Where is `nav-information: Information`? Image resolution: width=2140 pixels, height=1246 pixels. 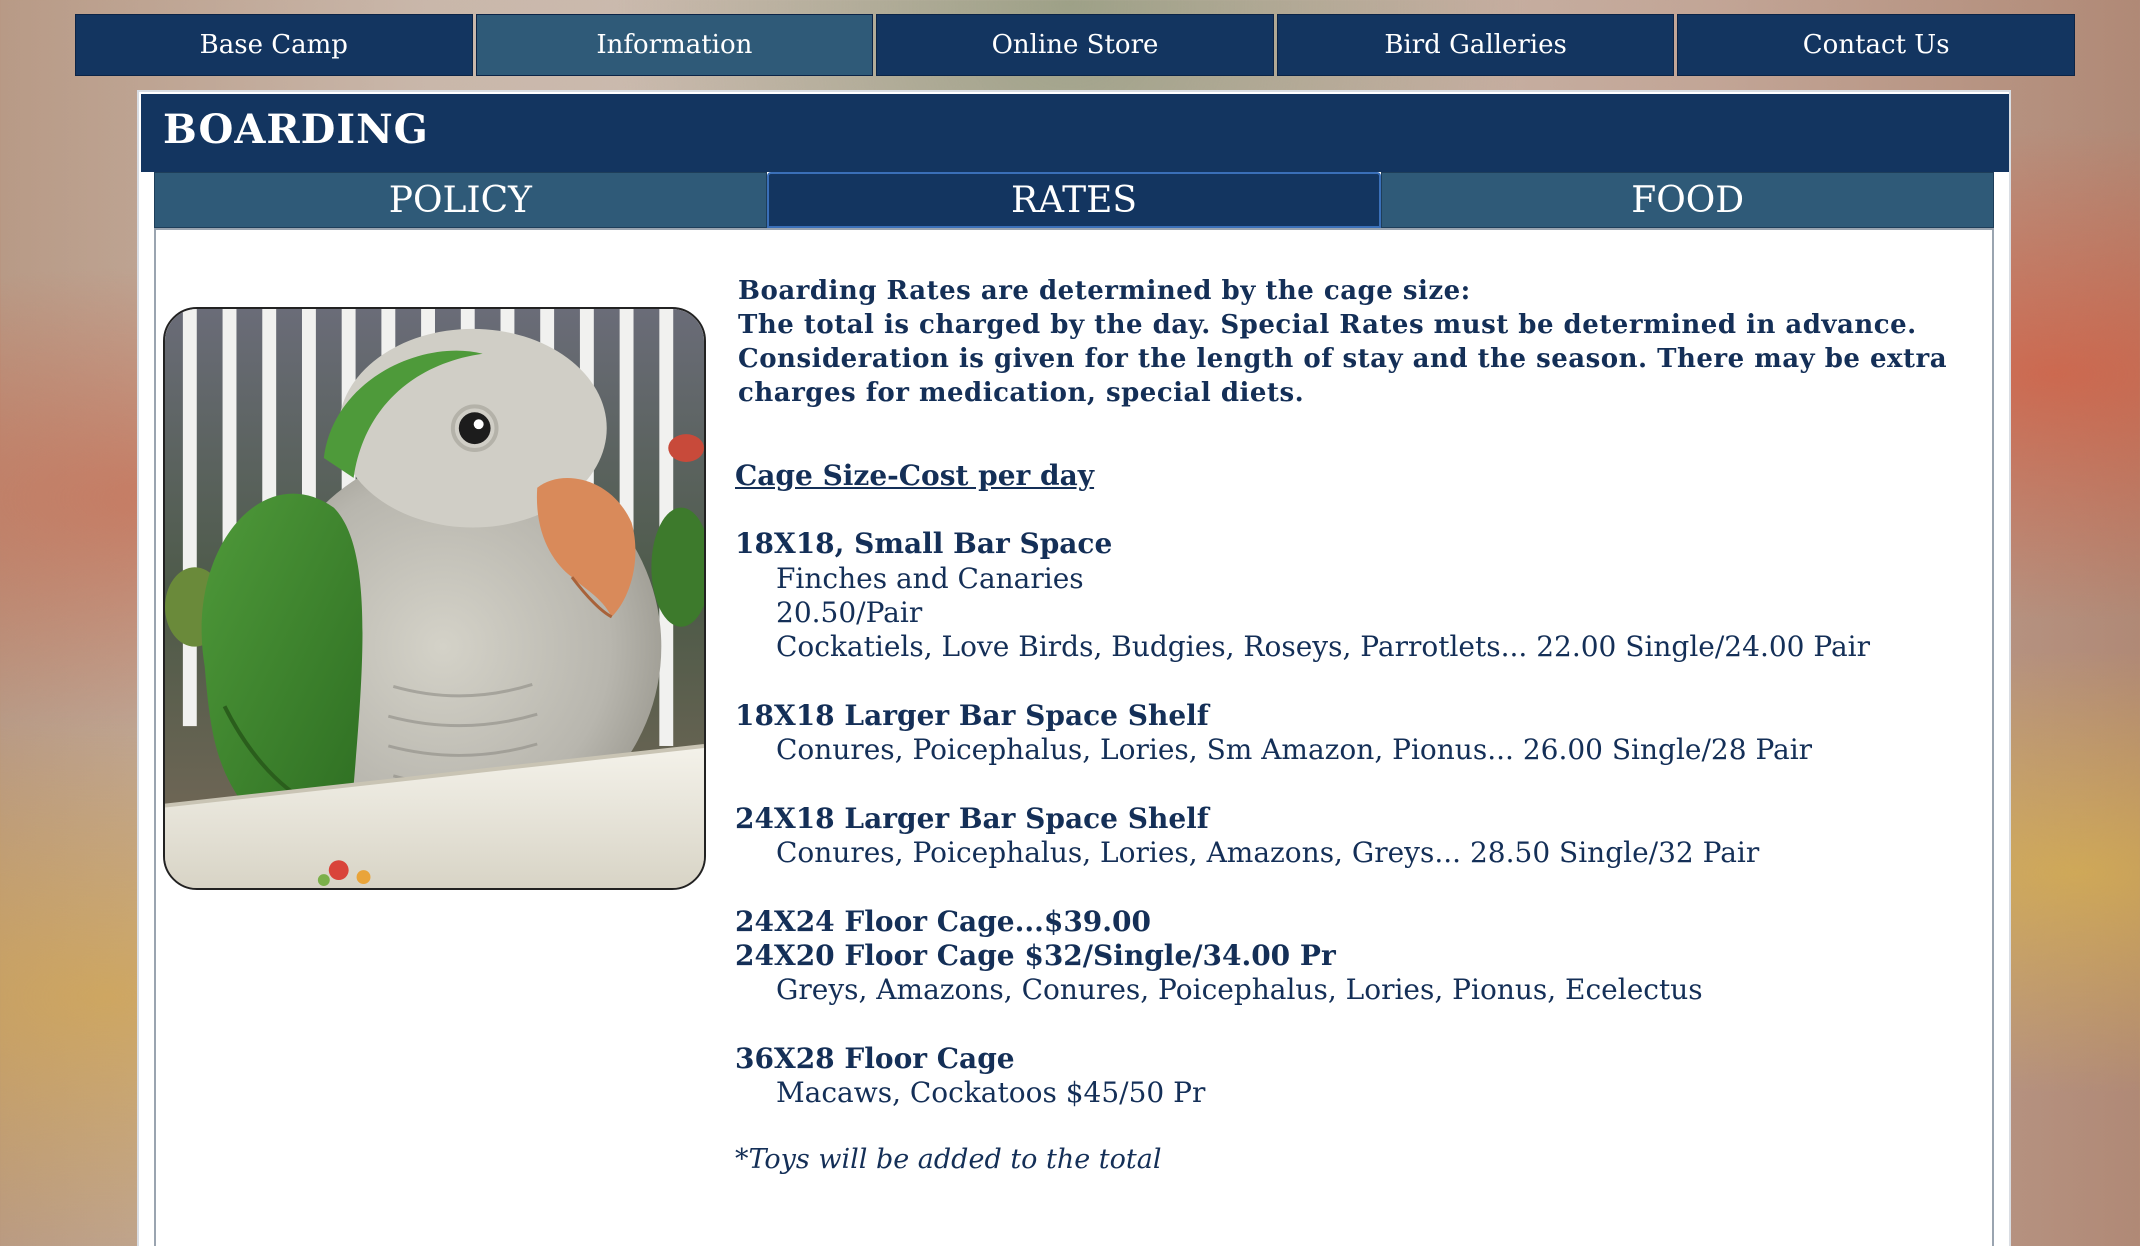
nav-information: Information is located at coordinates (674, 45).